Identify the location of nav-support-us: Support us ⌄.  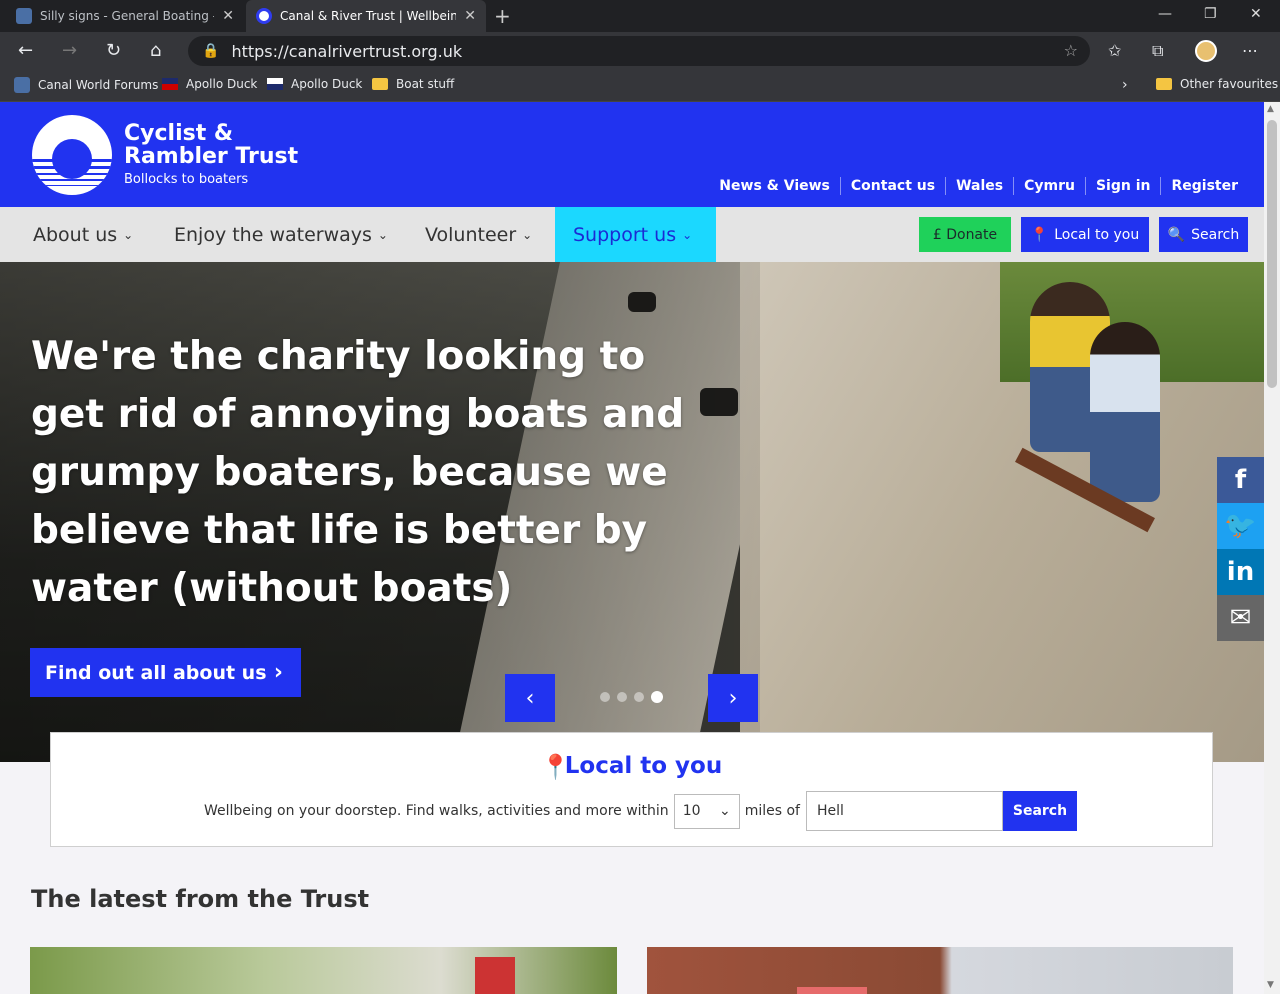
(635, 234).